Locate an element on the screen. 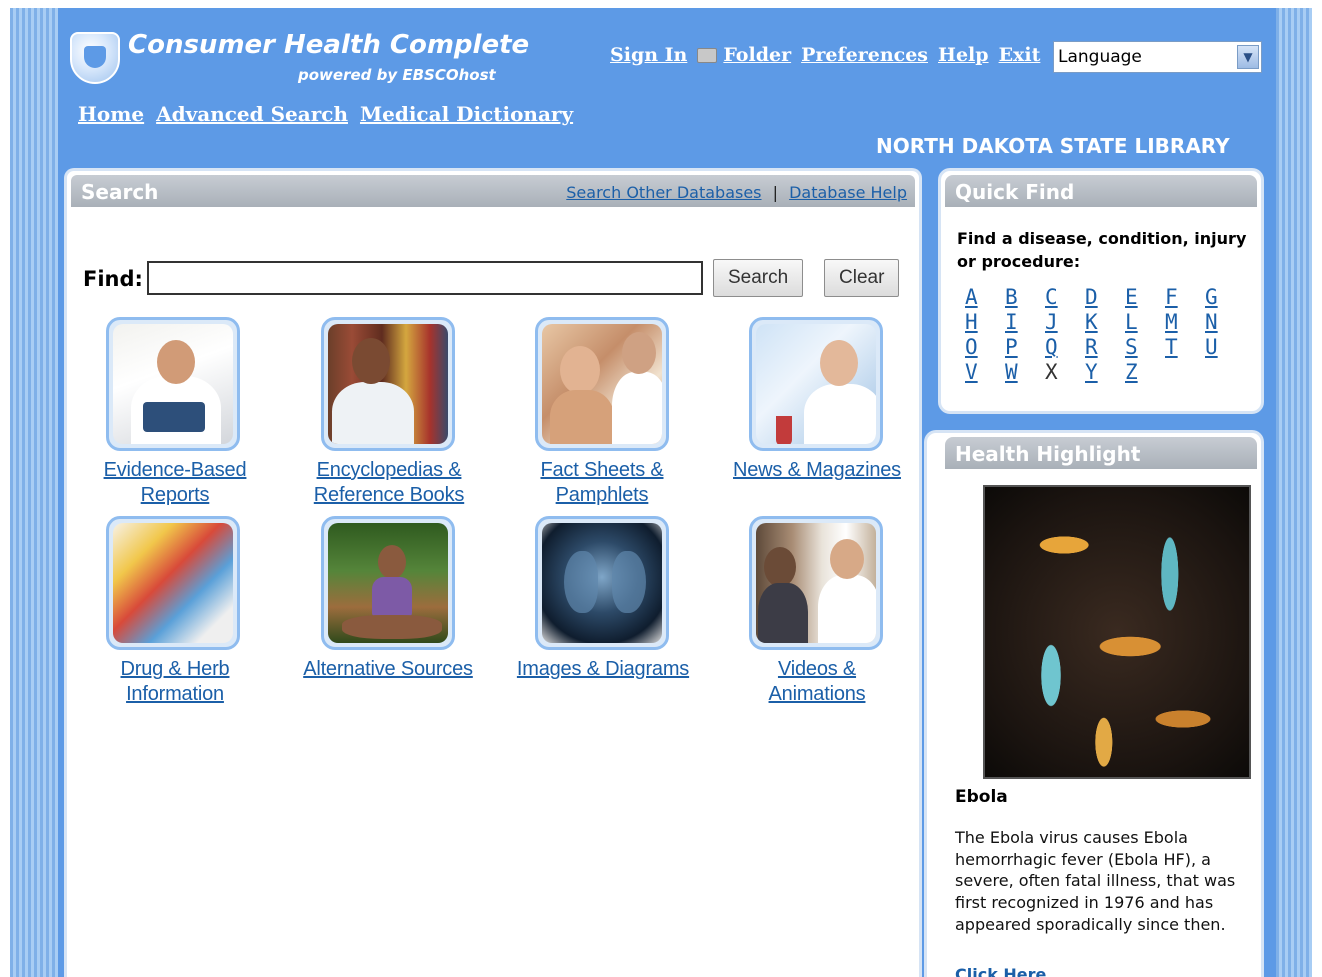  tile-label-line: Images & Diagrams is located at coordinates (603, 669).